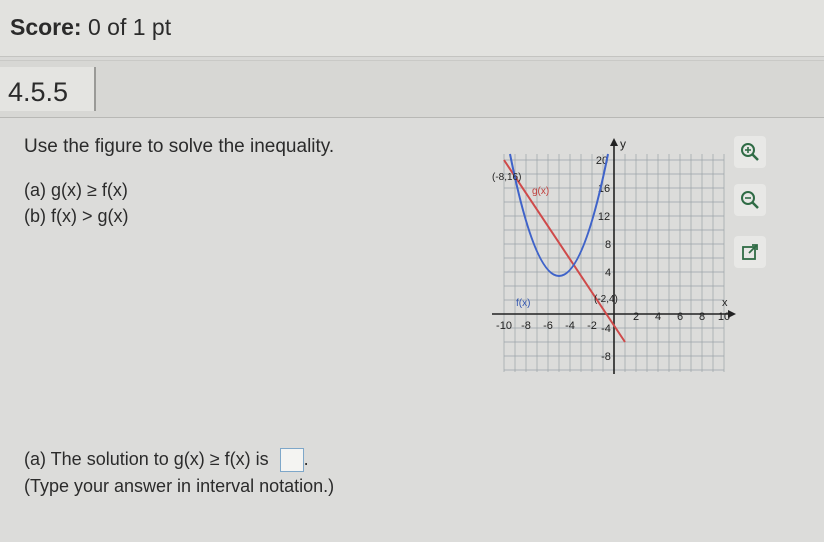 This screenshot has width=824, height=542. I want to click on answer-prompt: (a) The solution to g(x) ≥ f(x) is, so click(146, 458).